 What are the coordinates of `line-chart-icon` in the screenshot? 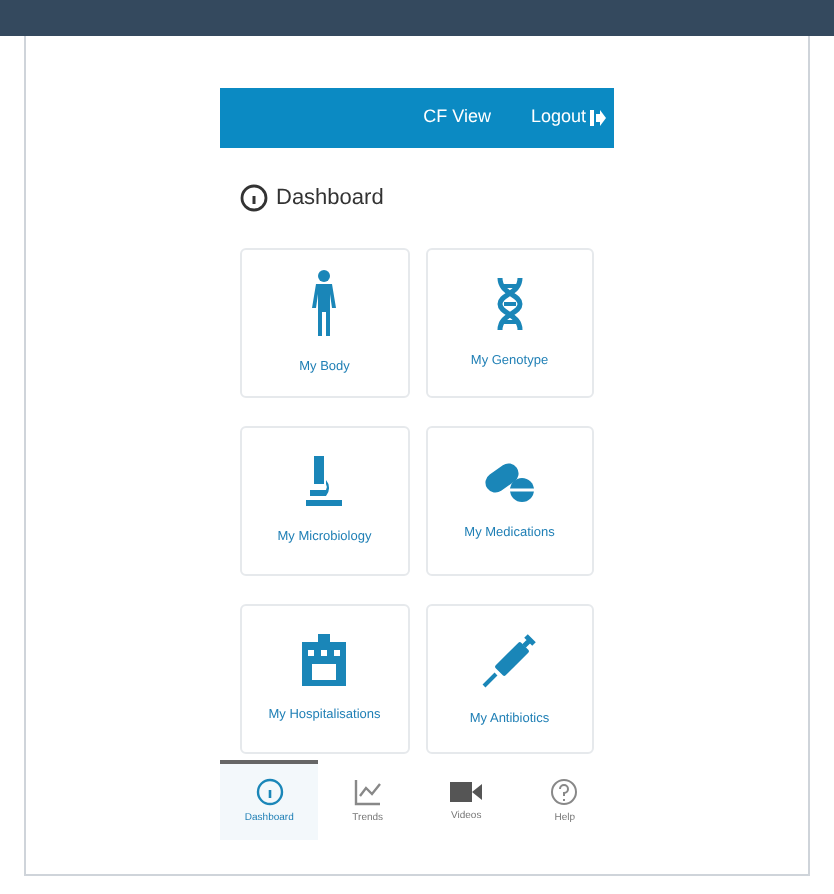 It's located at (367, 791).